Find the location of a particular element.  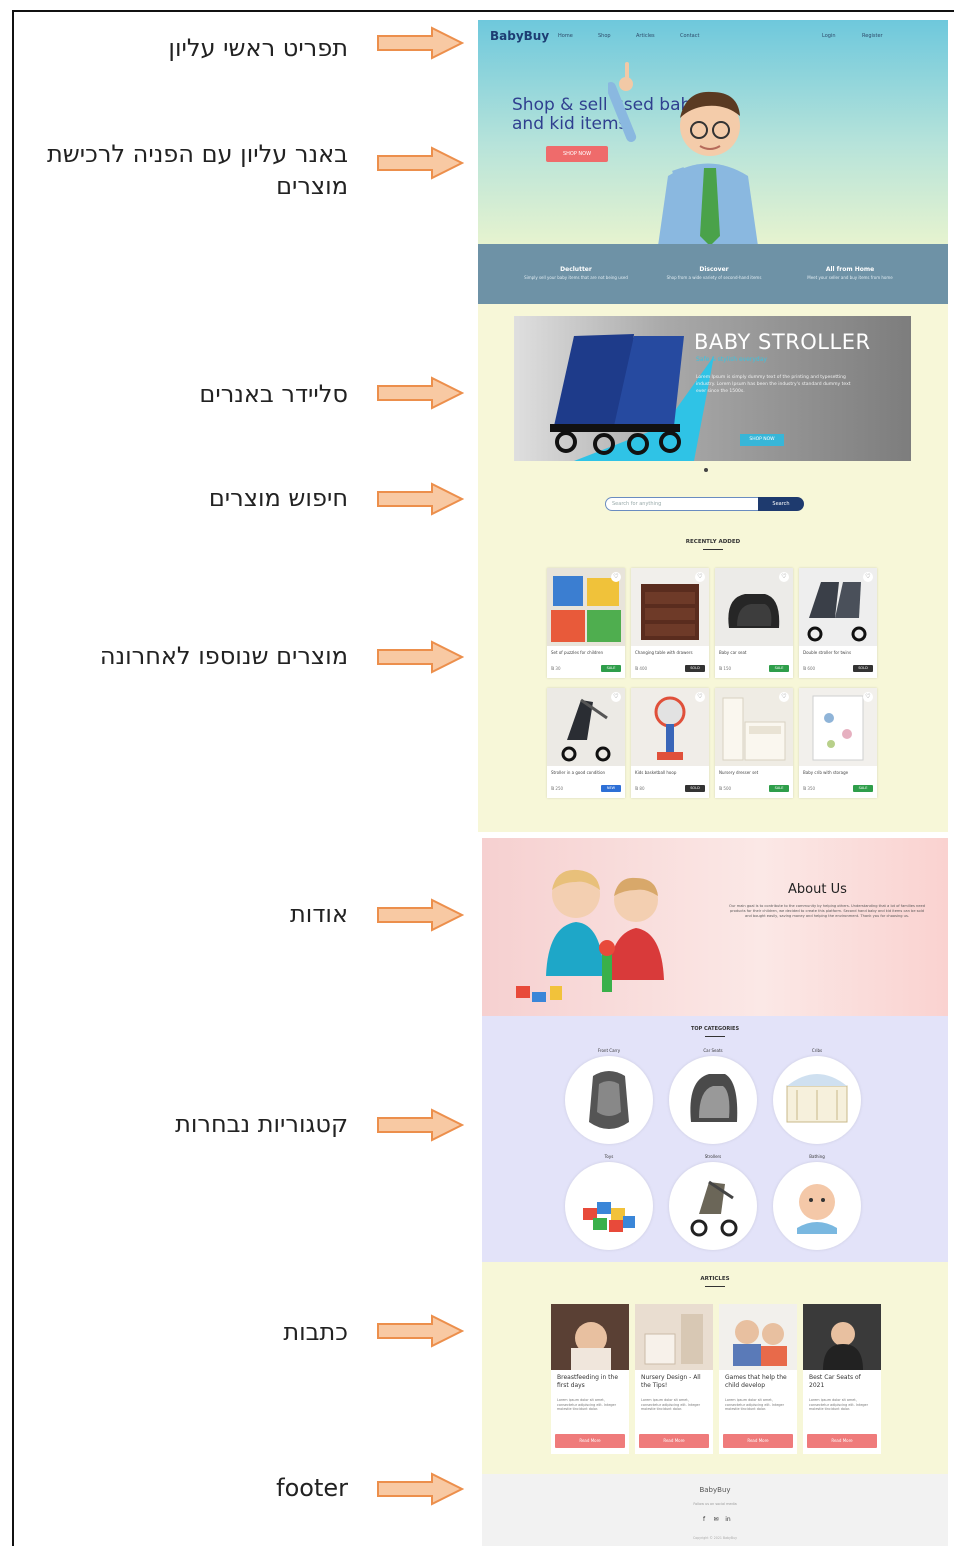

nav-link-contact: Contact is located at coordinates (689, 36).